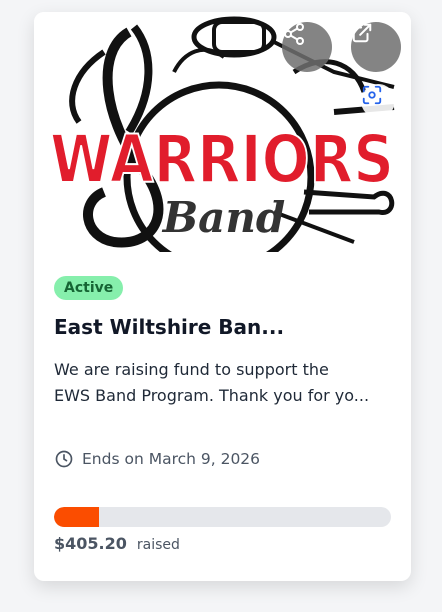 Image resolution: width=442 pixels, height=612 pixels. What do you see at coordinates (89, 288) in the screenshot?
I see `status-badge: Active` at bounding box center [89, 288].